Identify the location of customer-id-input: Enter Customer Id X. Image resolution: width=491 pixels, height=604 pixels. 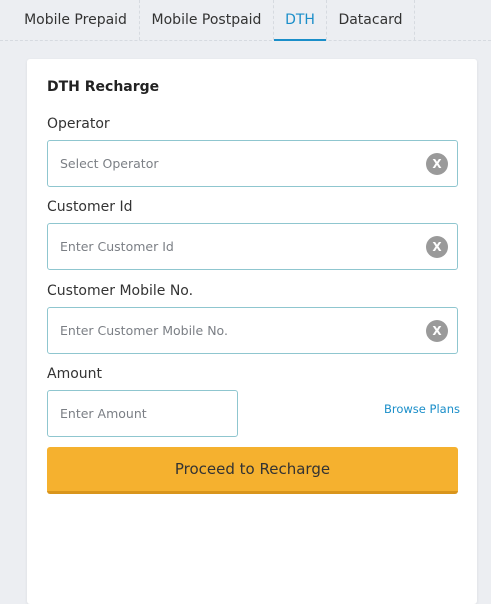
(252, 246).